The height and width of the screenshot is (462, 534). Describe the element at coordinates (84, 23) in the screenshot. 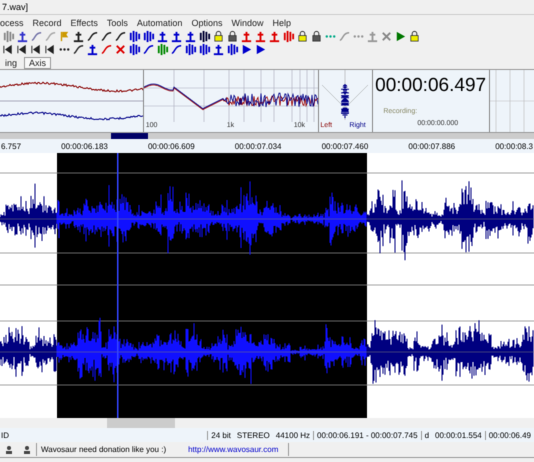

I see `menu-item: Effects` at that location.